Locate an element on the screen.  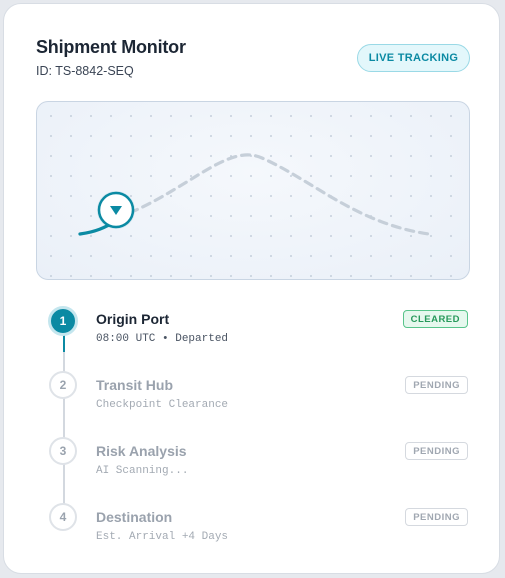
step-number: 4 is located at coordinates (63, 517).